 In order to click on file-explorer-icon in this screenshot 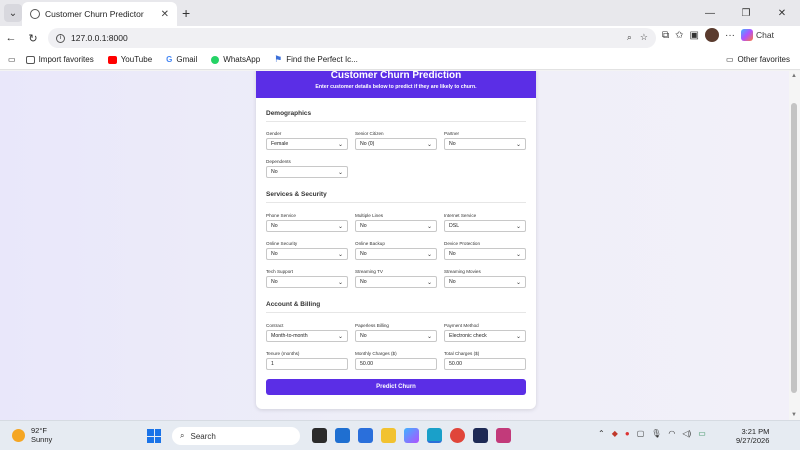, I will do `click(388, 435)`.